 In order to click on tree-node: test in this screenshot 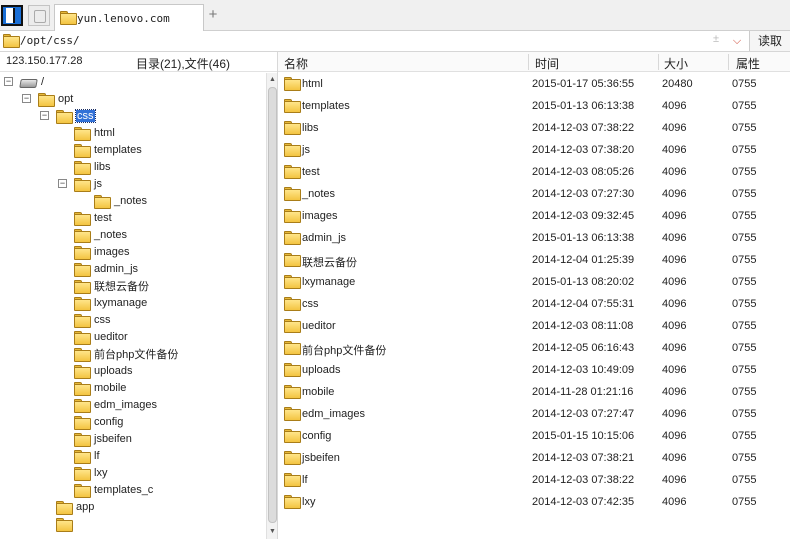, I will do `click(93, 217)`.